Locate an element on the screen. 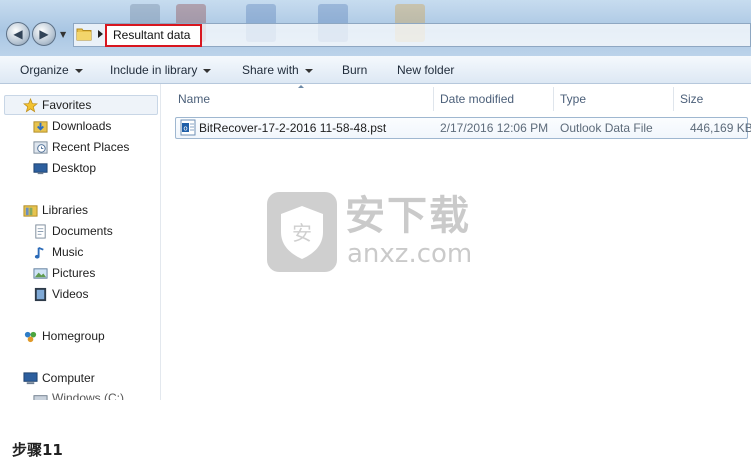 The width and height of the screenshot is (751, 466). star-icon is located at coordinates (30, 105).